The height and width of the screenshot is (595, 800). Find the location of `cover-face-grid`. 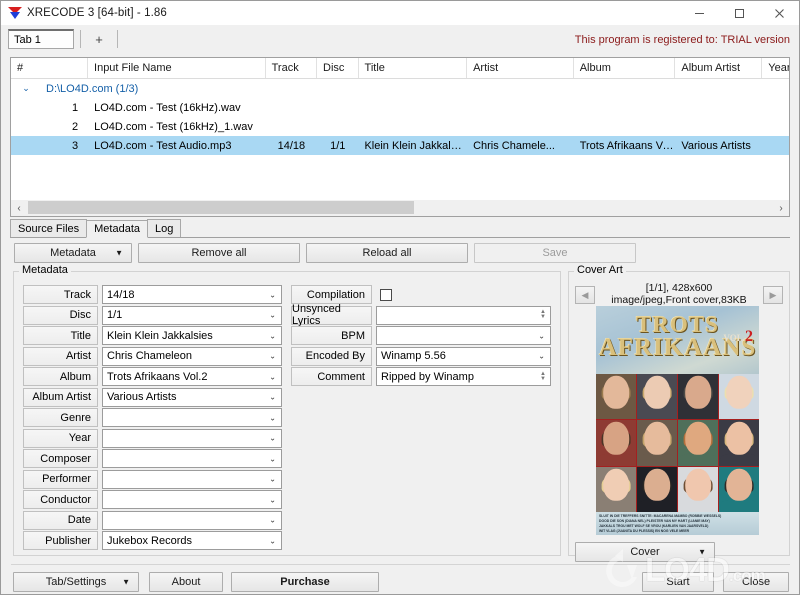

cover-face-grid is located at coordinates (677, 443).